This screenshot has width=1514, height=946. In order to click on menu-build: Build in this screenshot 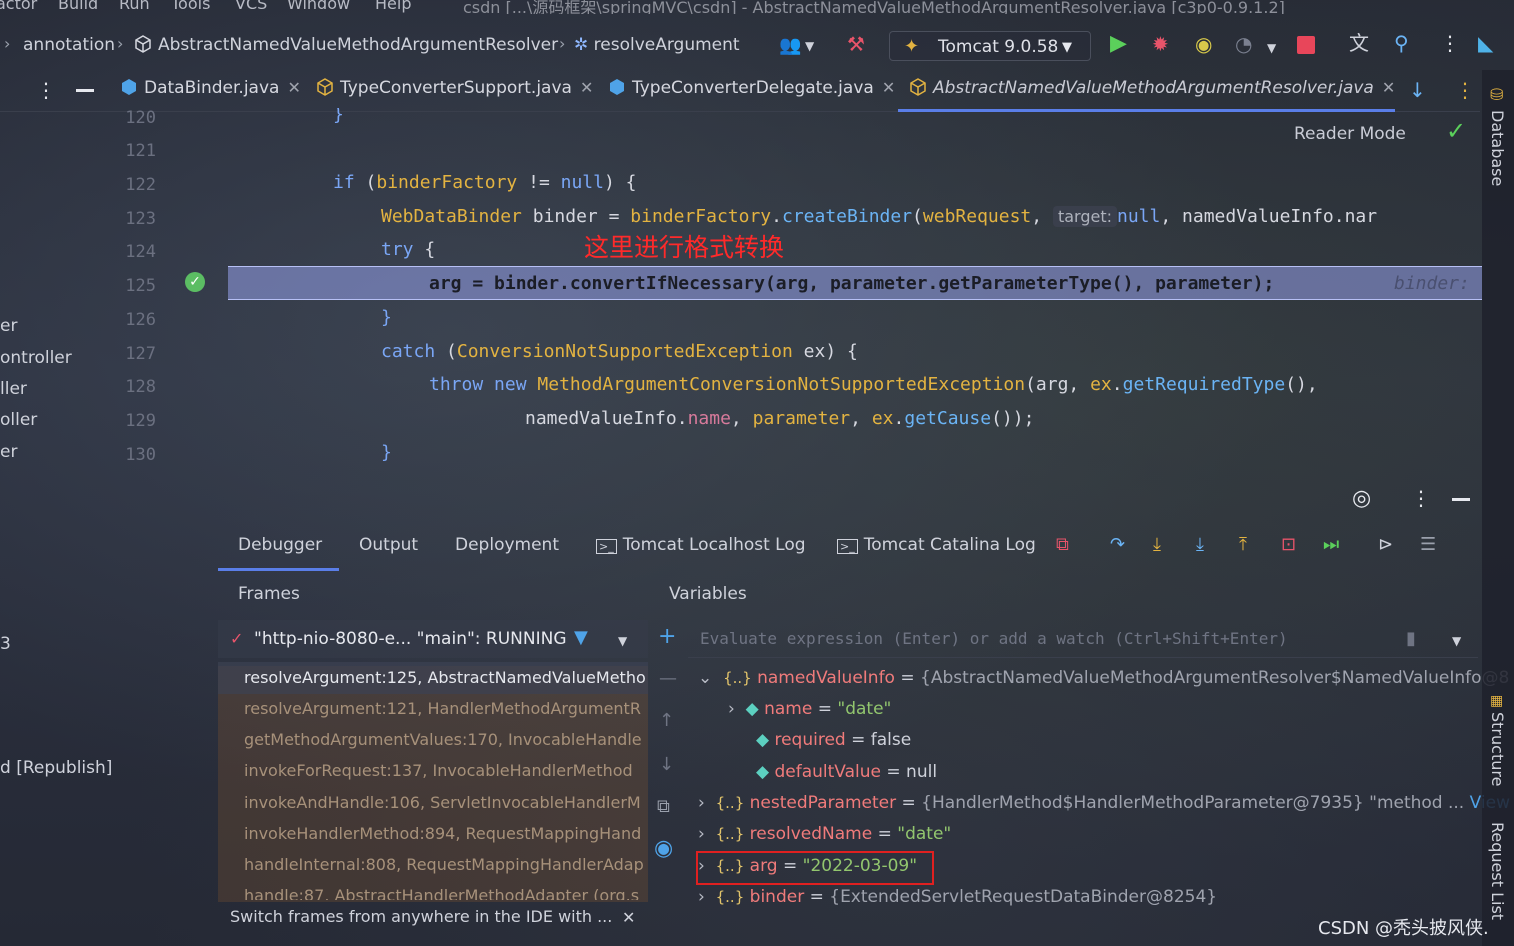, I will do `click(78, 6)`.